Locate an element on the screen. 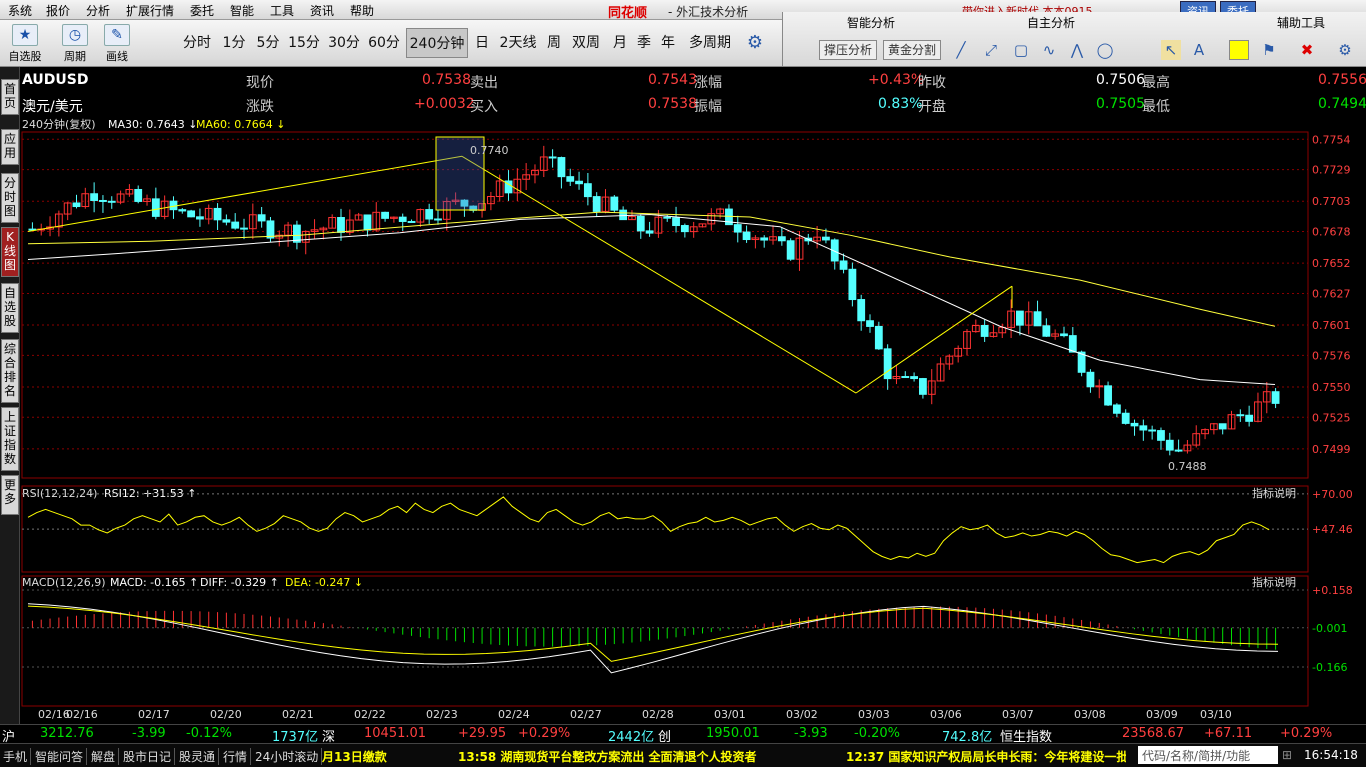  date-tick-label: 03/03 is located at coordinates (874, 714).